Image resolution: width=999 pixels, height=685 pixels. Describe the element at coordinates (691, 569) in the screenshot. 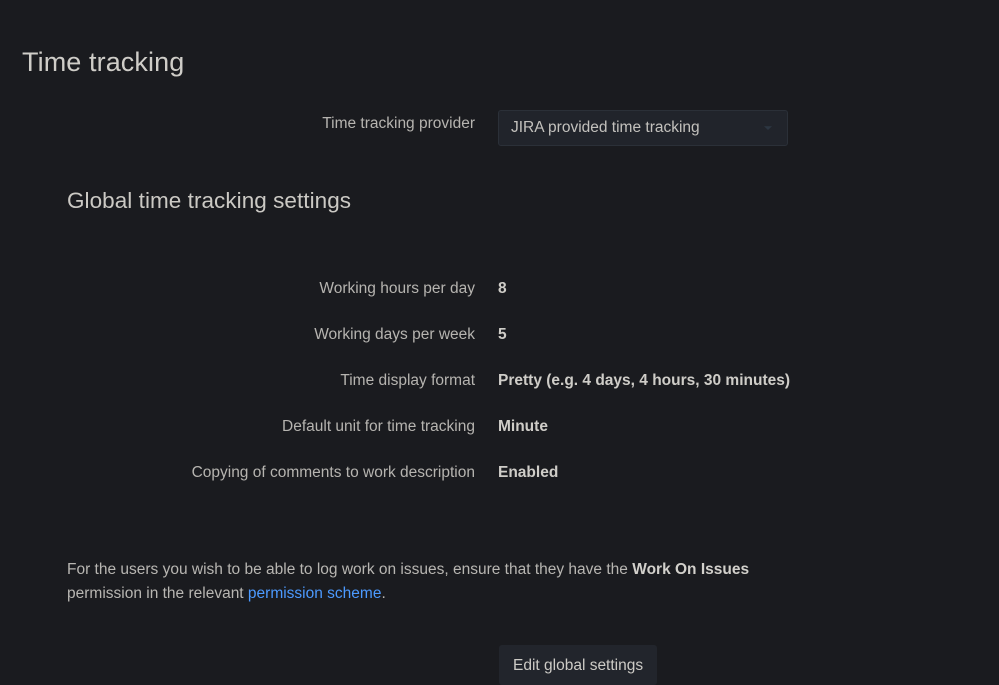

I see `note-bold-permission-name: Work On Issues` at that location.